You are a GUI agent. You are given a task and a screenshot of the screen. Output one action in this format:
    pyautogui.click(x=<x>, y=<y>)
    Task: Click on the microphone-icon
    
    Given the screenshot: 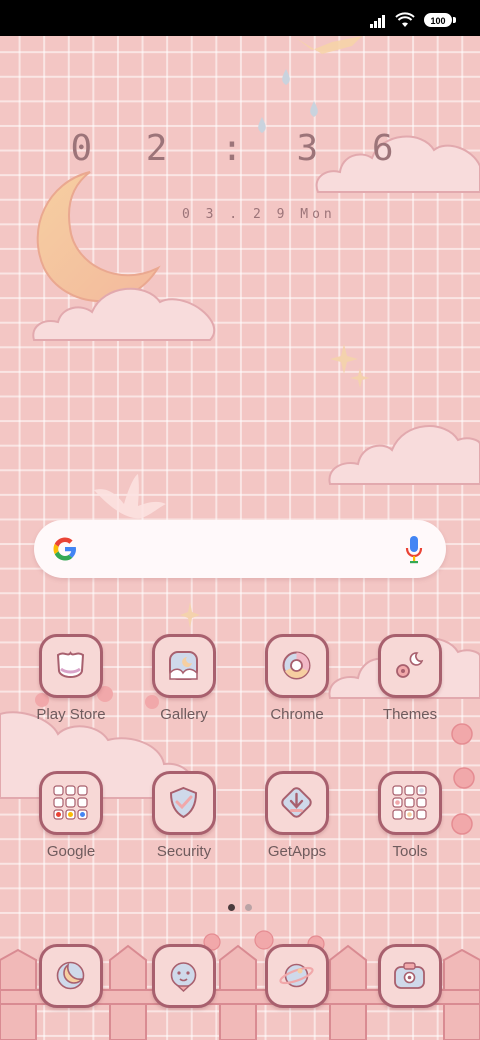 What is the action you would take?
    pyautogui.click(x=414, y=550)
    